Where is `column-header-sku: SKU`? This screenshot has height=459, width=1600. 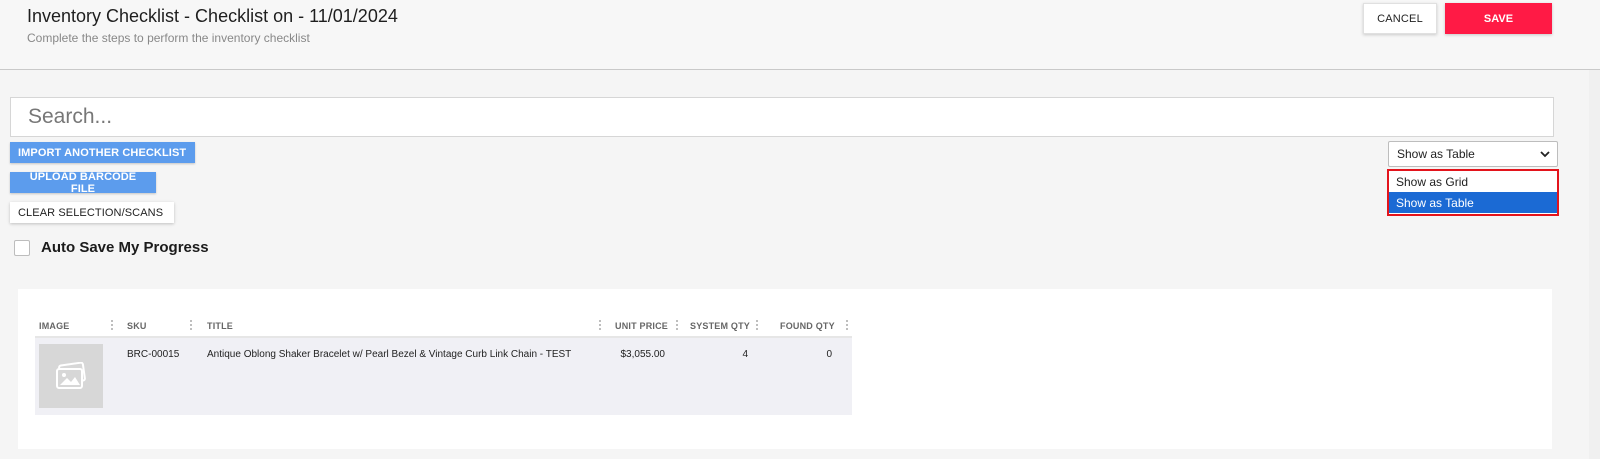 column-header-sku: SKU is located at coordinates (137, 325).